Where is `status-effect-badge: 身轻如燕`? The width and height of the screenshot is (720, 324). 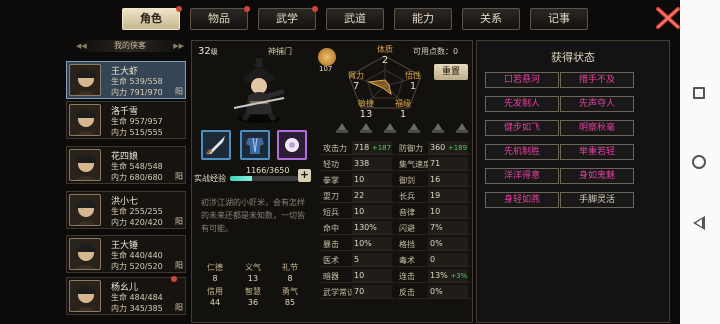 status-effect-badge: 身轻如燕 is located at coordinates (522, 200).